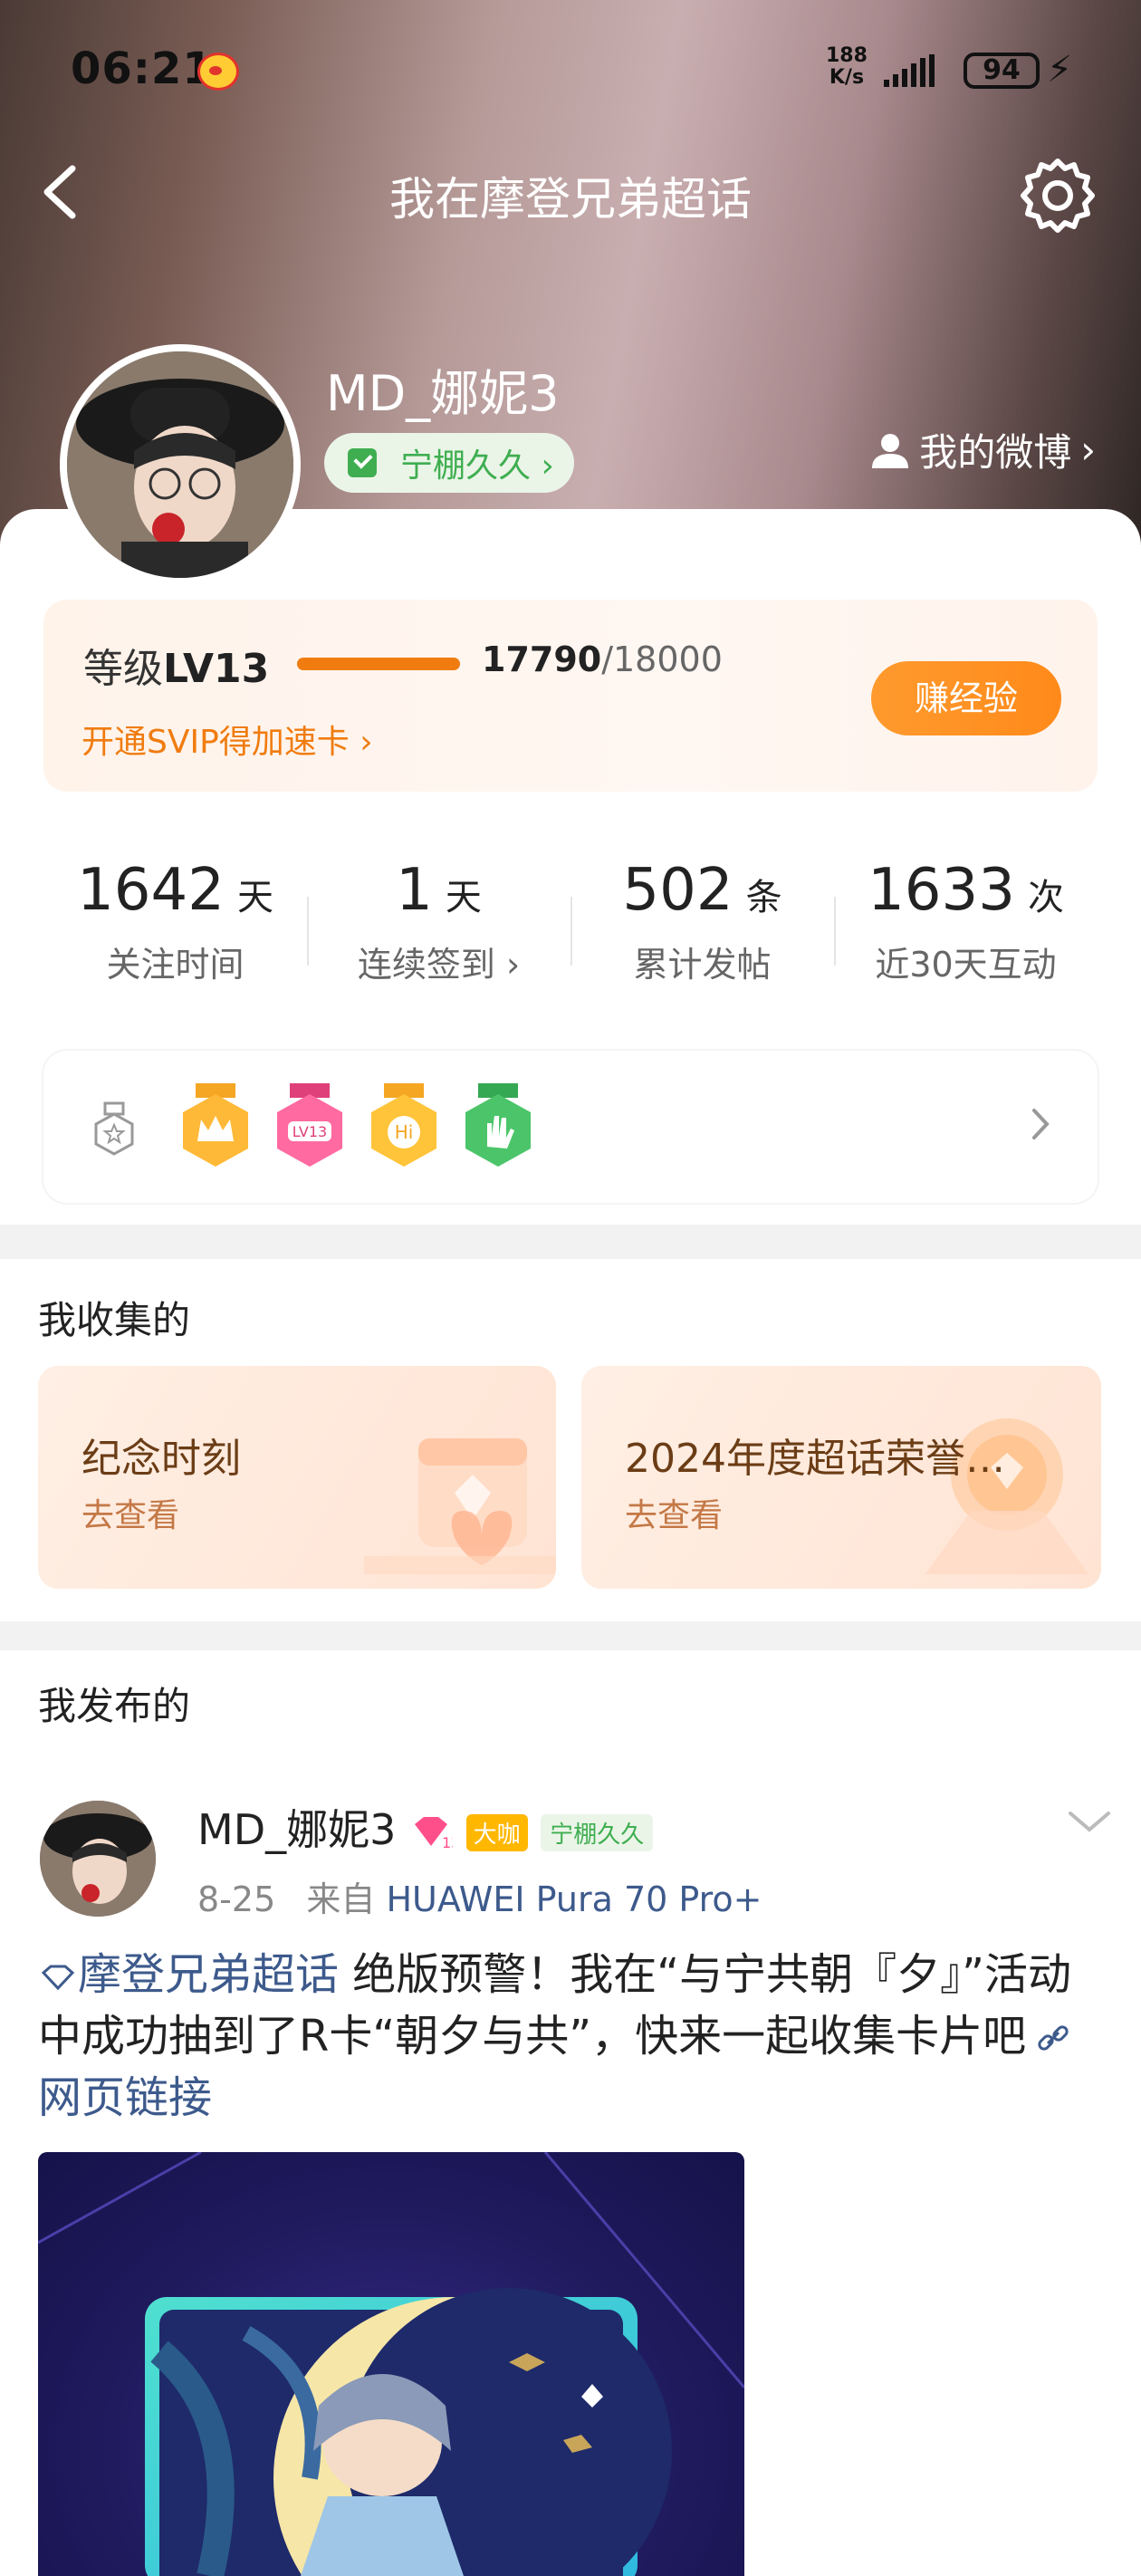 This screenshot has height=2576, width=1141. What do you see at coordinates (190, 2347) in the screenshot?
I see `svg-text: R` at bounding box center [190, 2347].